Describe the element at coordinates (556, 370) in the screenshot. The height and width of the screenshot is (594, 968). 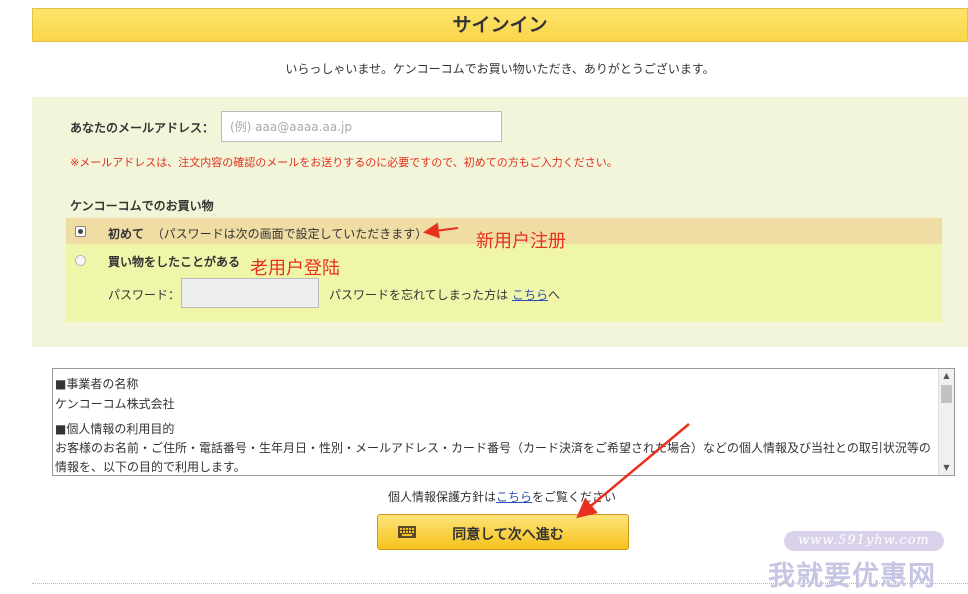
I see `annotation-arrows` at that location.